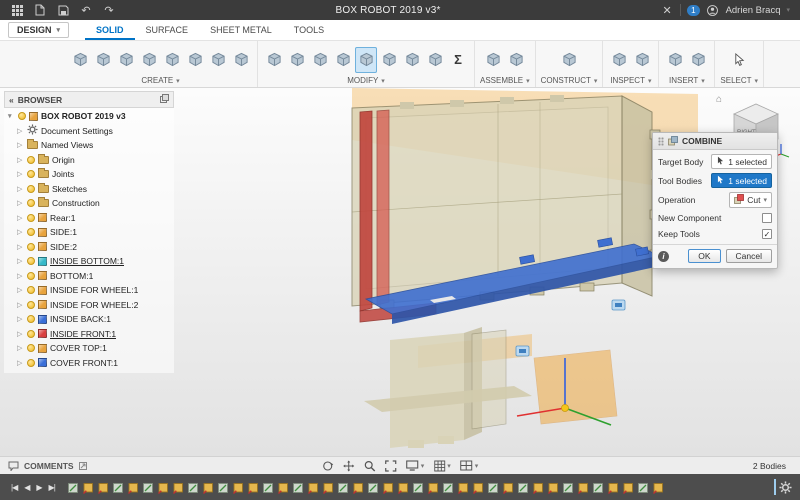 Image resolution: width=800 pixels, height=500 pixels. I want to click on job-status-badge: 1, so click(693, 10).